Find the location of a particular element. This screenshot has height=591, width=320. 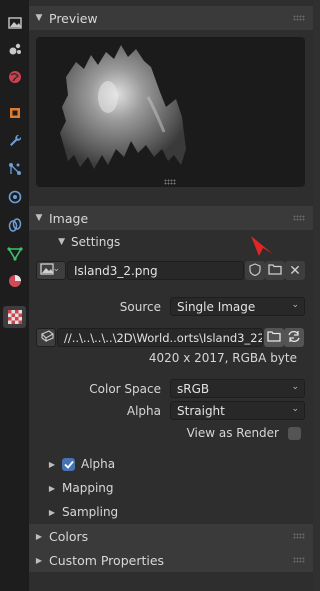

open-image-button is located at coordinates (275, 270).